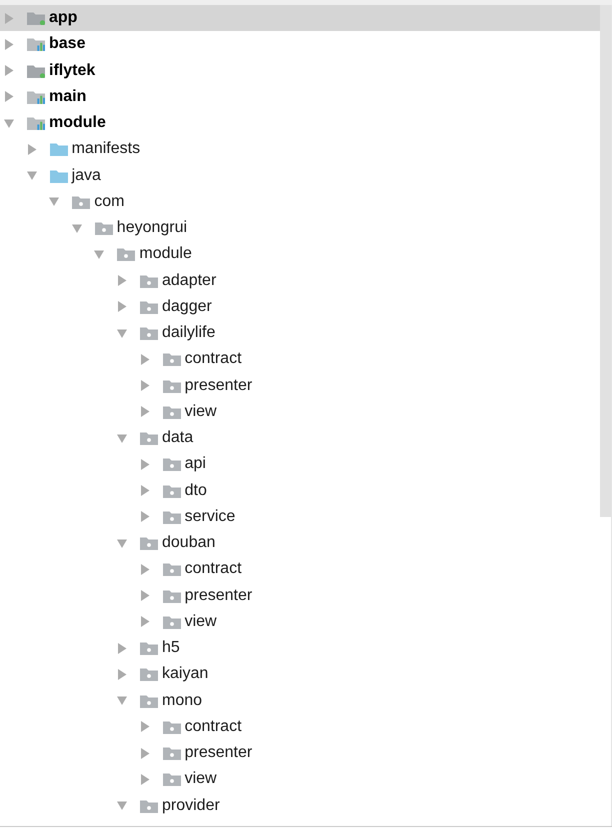 The width and height of the screenshot is (612, 828). What do you see at coordinates (152, 228) in the screenshot?
I see `tree-item-label: heyongrui` at bounding box center [152, 228].